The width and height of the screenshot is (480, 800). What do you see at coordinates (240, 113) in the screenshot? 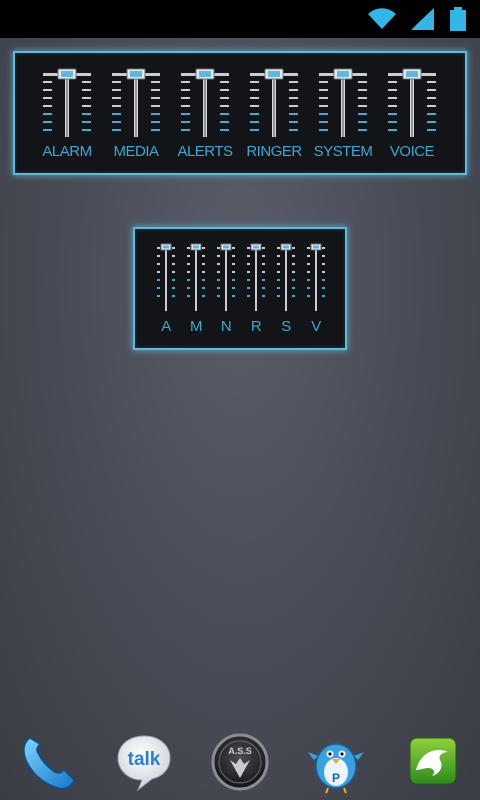
I see `volume-widget-large: ALARM MEDIA ALERTS RINGER SYSTEM VOICE` at bounding box center [240, 113].